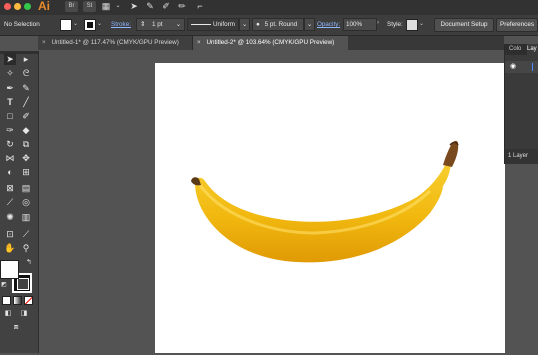 This screenshot has width=538, height=355. I want to click on style-label: Style:, so click(395, 24).